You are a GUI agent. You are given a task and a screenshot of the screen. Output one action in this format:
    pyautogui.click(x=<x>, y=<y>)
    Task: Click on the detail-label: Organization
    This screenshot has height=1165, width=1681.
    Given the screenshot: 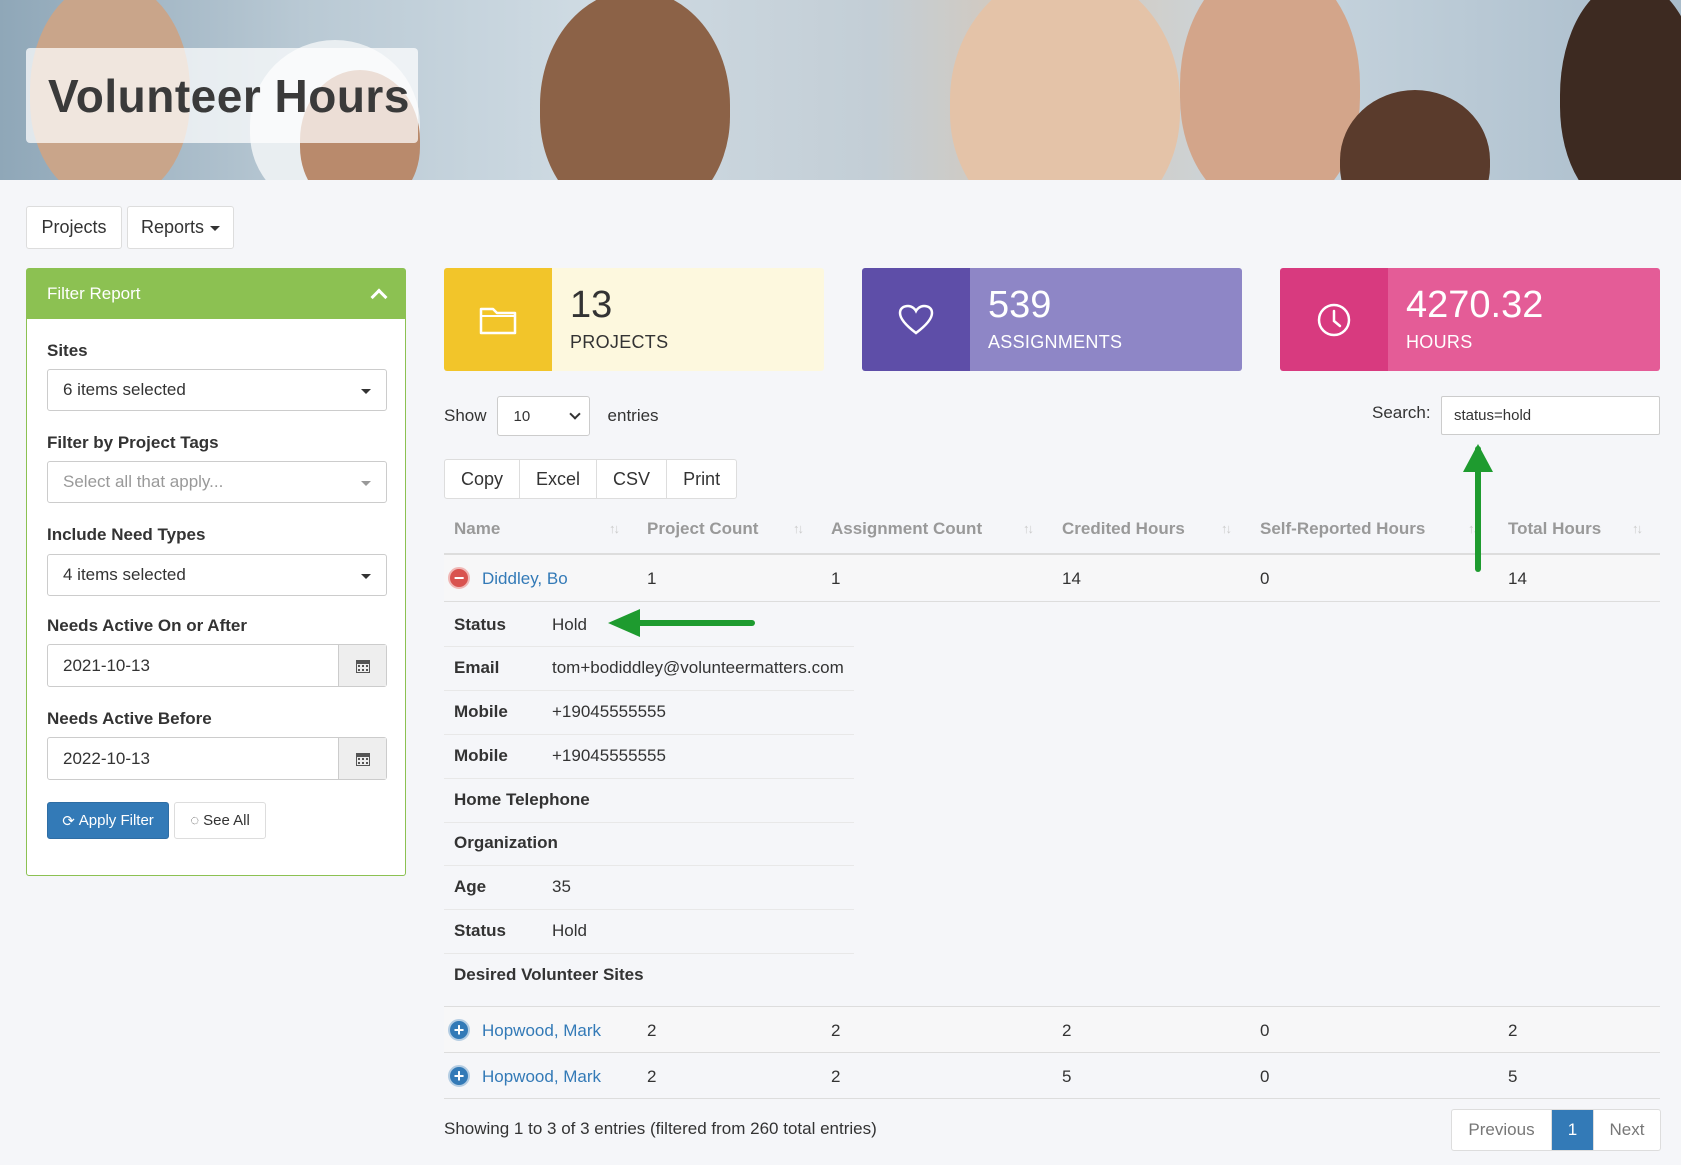 What is the action you would take?
    pyautogui.click(x=506, y=842)
    